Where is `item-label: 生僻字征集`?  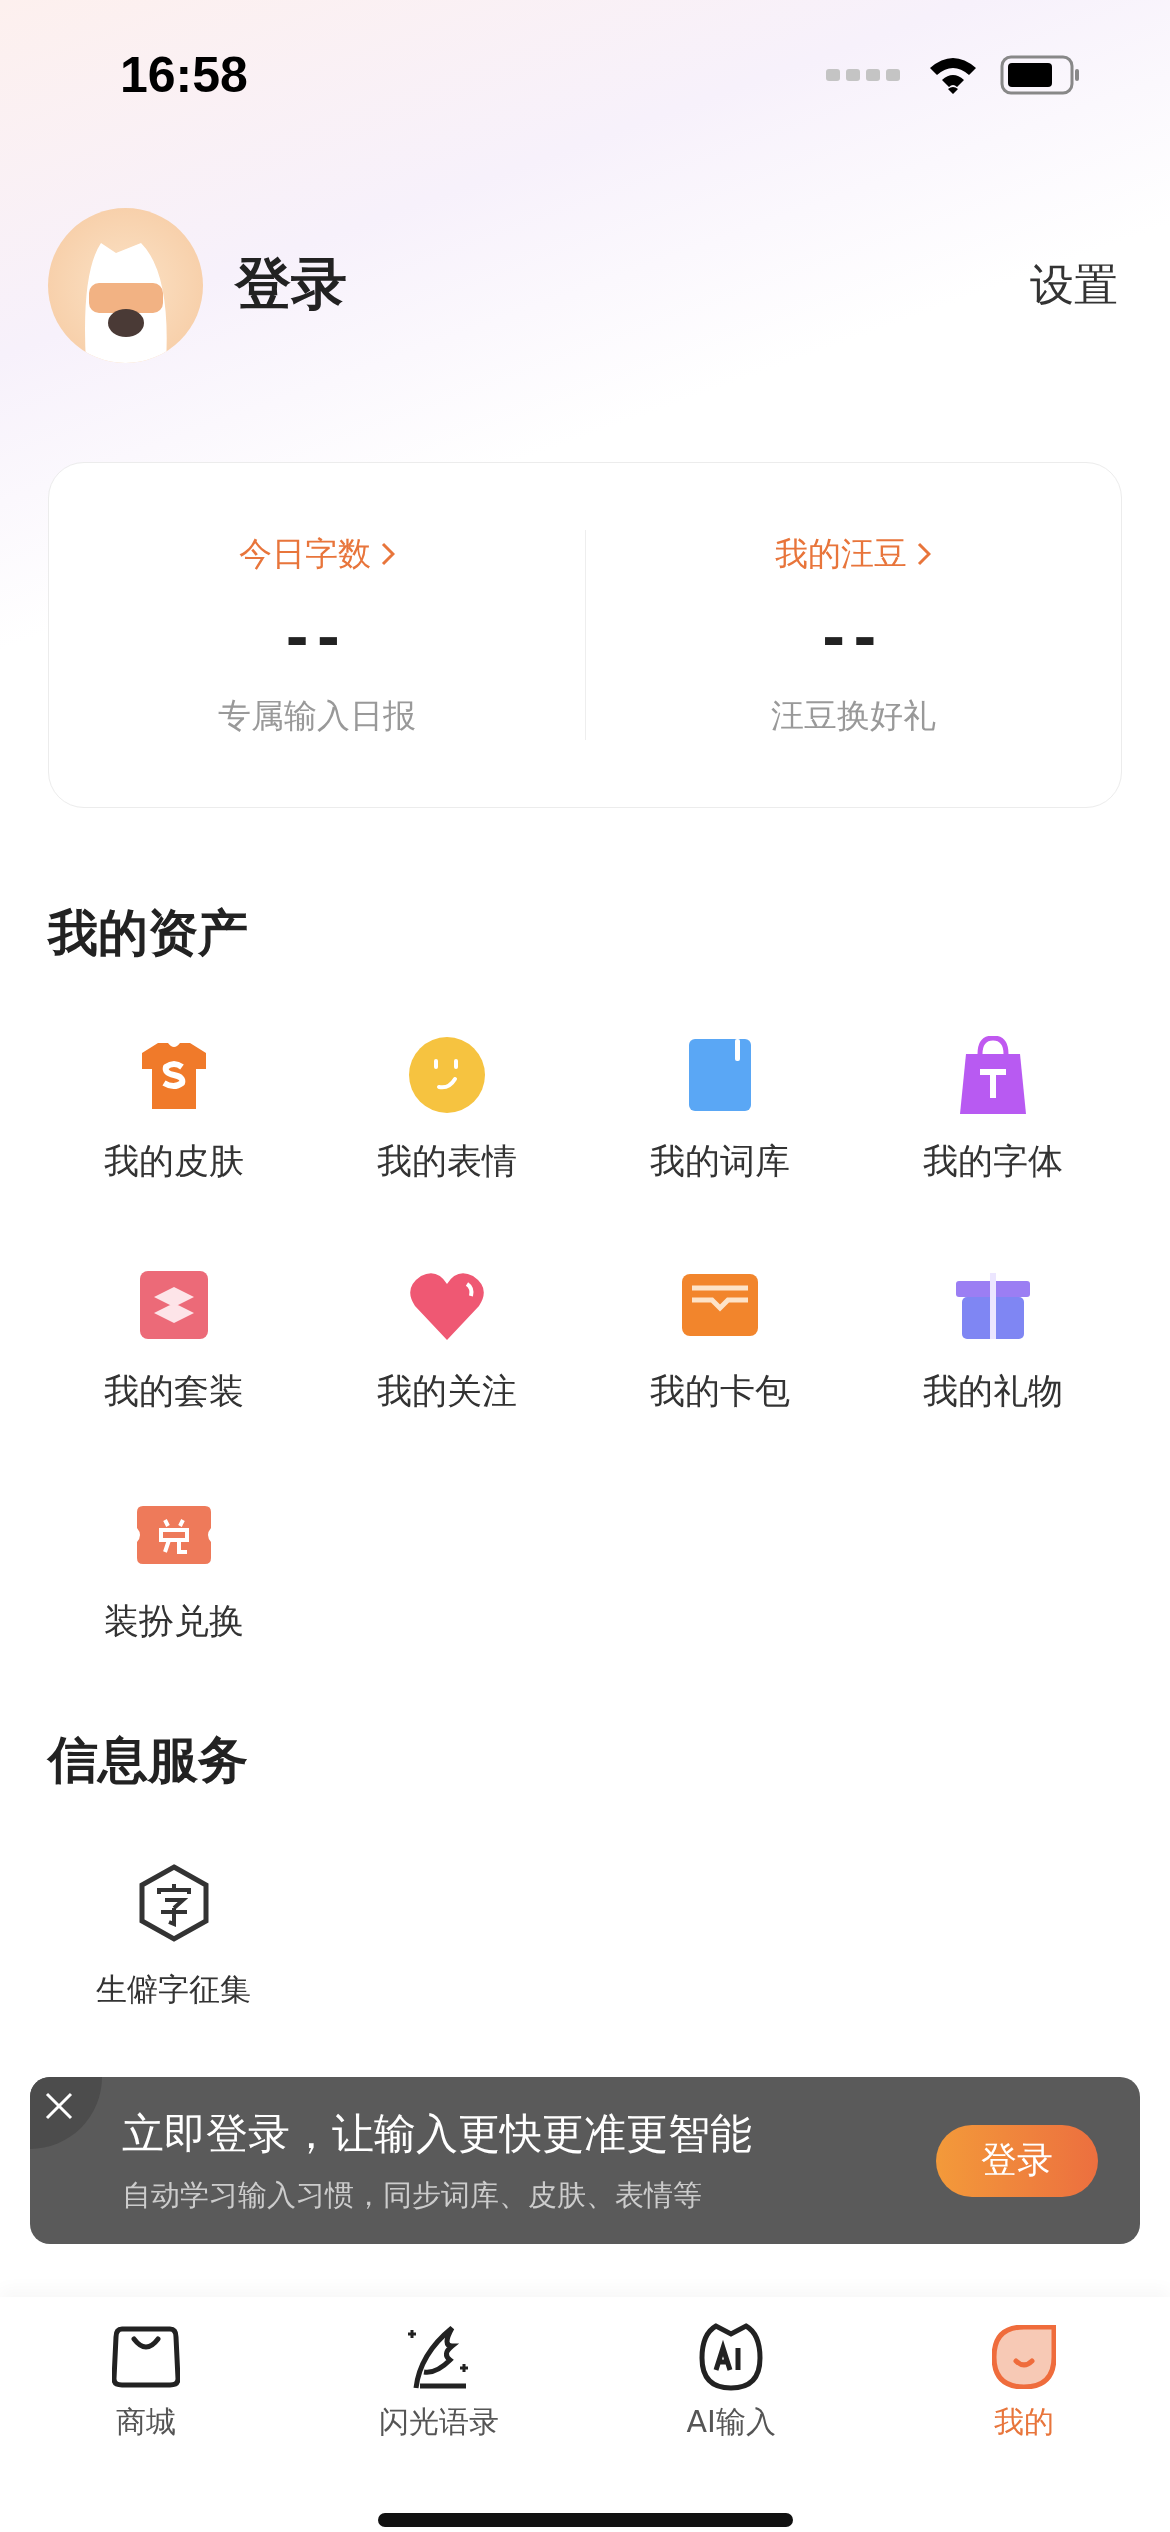
item-label: 生僻字征集 is located at coordinates (173, 1989).